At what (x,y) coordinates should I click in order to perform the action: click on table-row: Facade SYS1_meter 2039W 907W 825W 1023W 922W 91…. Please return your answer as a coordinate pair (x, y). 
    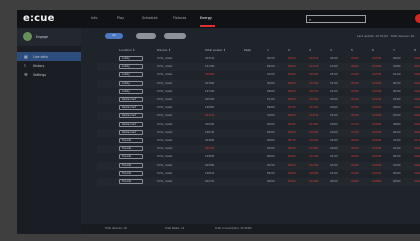
    Looking at the image, I should click on (258, 165).